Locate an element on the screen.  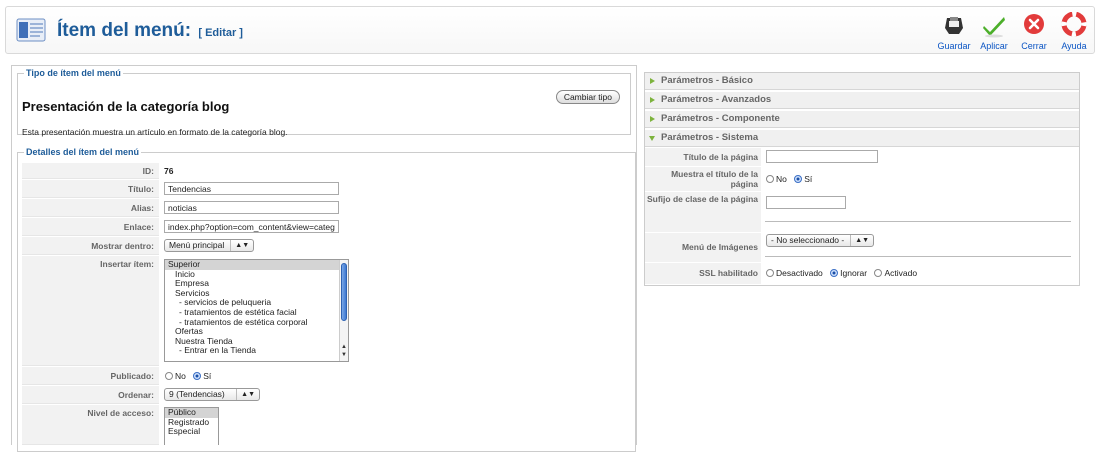
link-label: Enlace: is located at coordinates (90, 227).